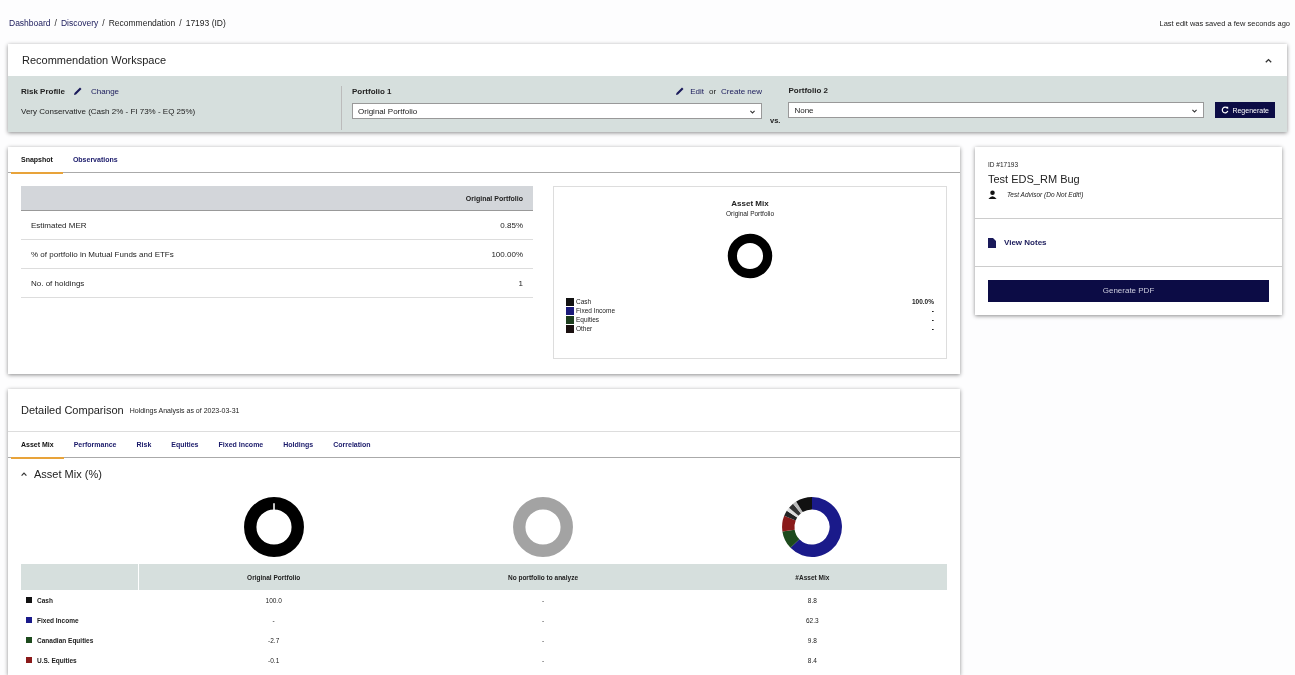  Describe the element at coordinates (520, 283) in the screenshot. I see `table-cell: 1` at that location.